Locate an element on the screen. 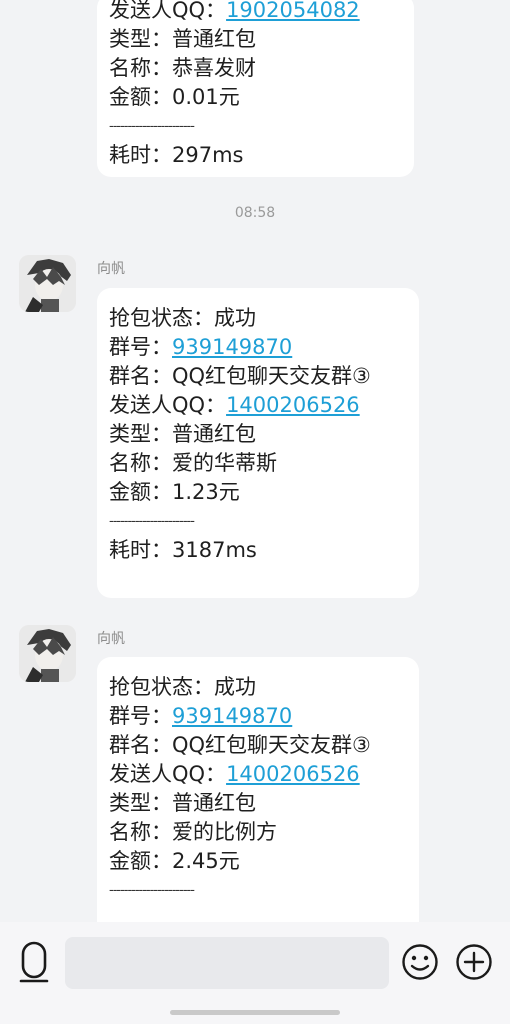 The height and width of the screenshot is (1024, 510). more-button is located at coordinates (474, 962).